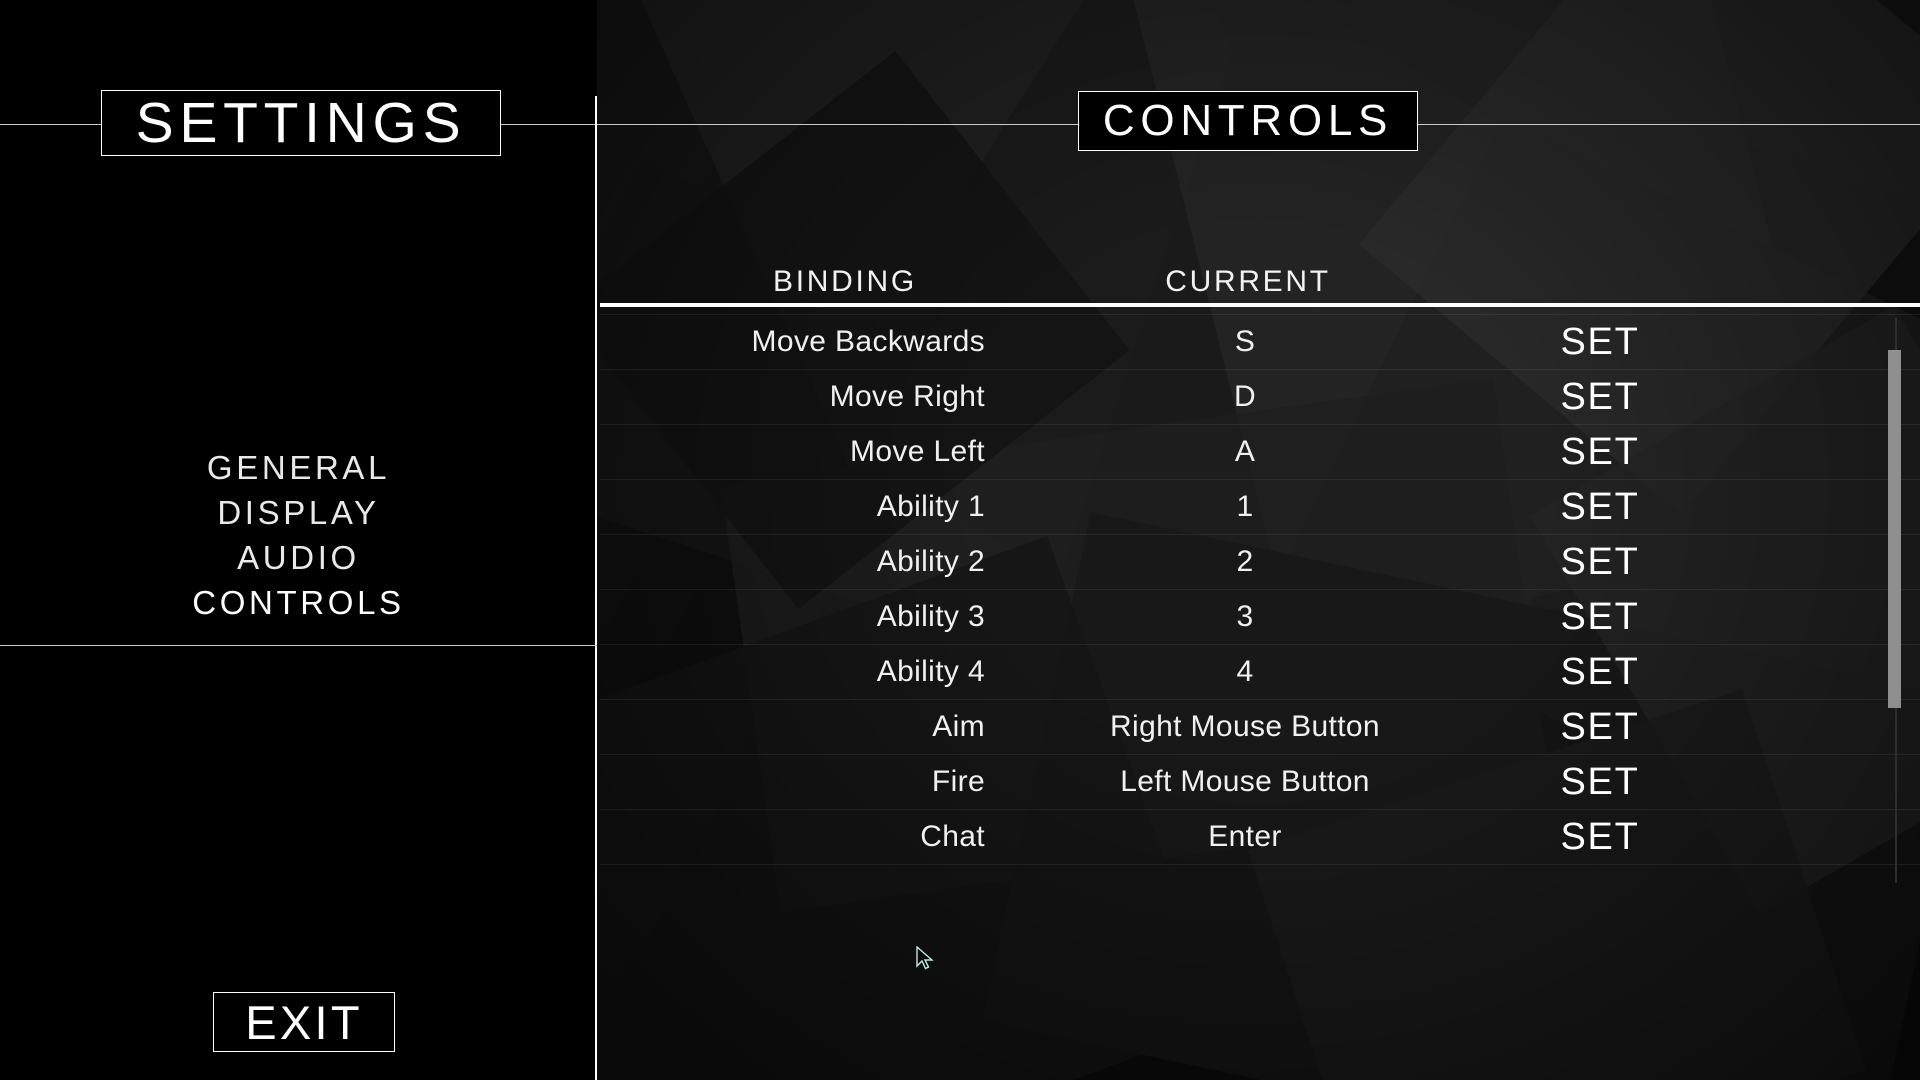  I want to click on binding-label: Ability 2, so click(930, 561).